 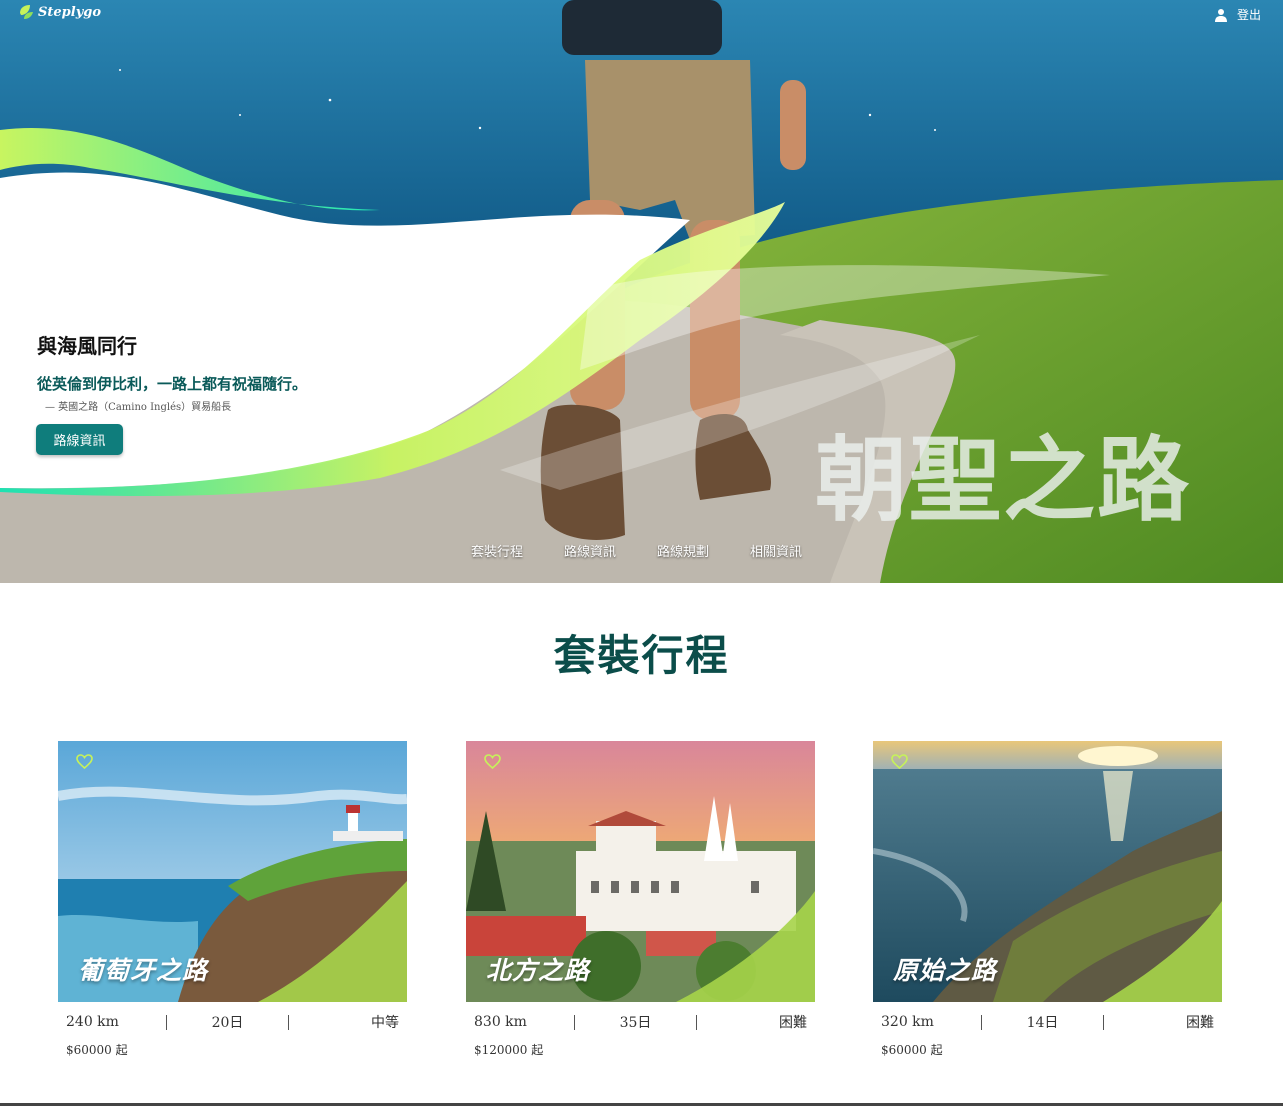 What do you see at coordinates (87, 346) in the screenshot?
I see `hero-title: 與海風同行` at bounding box center [87, 346].